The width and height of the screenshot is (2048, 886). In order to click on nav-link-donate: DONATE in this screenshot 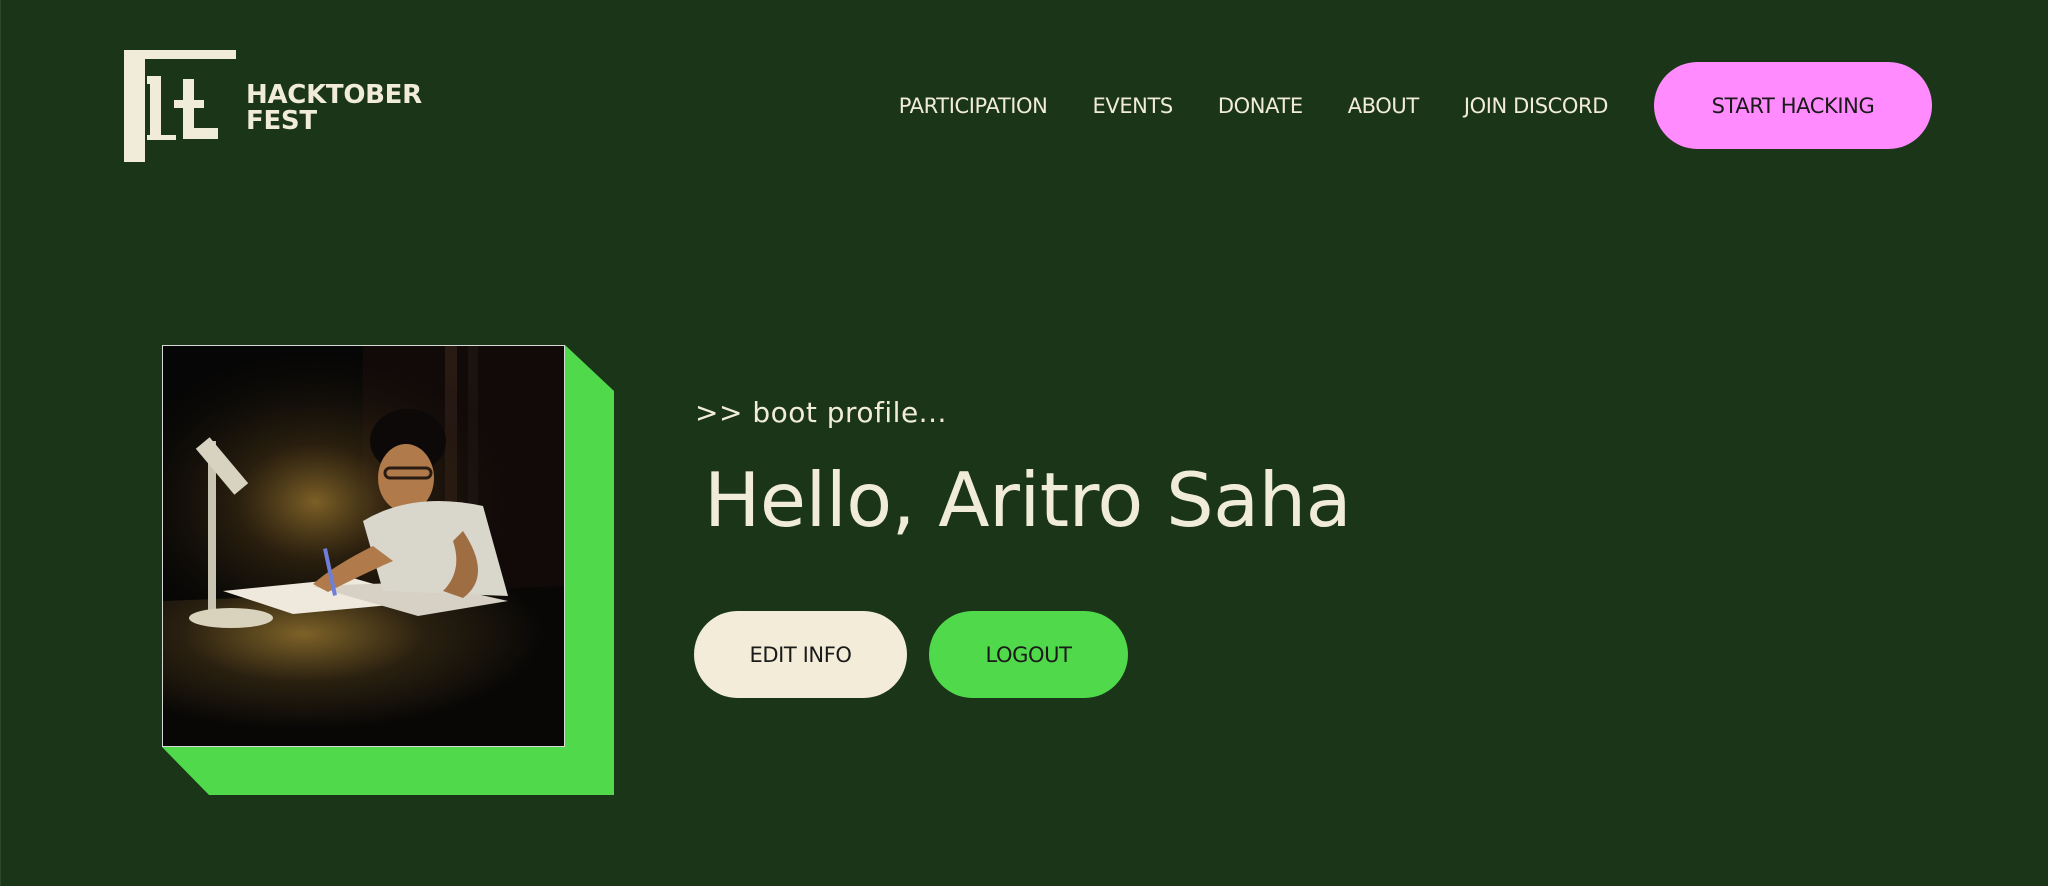, I will do `click(1260, 106)`.